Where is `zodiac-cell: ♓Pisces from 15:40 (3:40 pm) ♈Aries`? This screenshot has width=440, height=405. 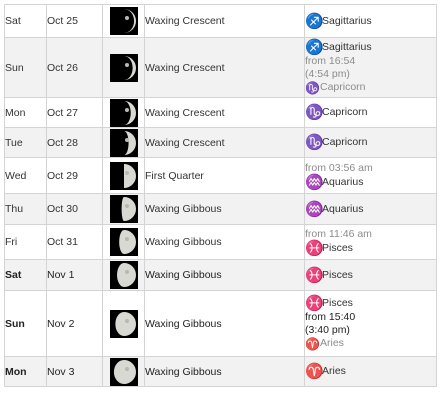
zodiac-cell: ♓Pisces from 15:40 (3:40 pm) ♈Aries is located at coordinates (370, 323).